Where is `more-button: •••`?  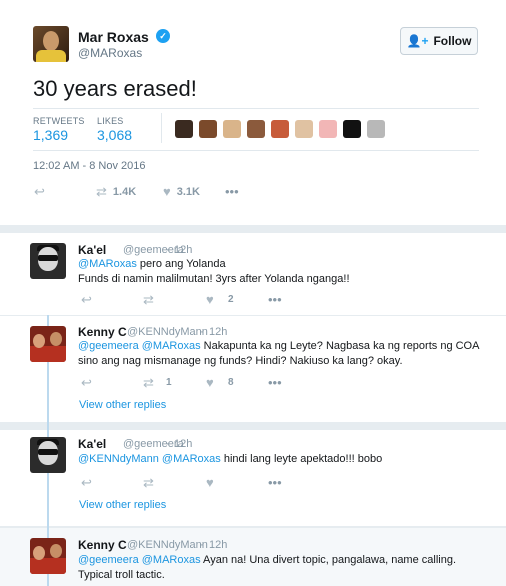
more-button: ••• is located at coordinates (232, 191).